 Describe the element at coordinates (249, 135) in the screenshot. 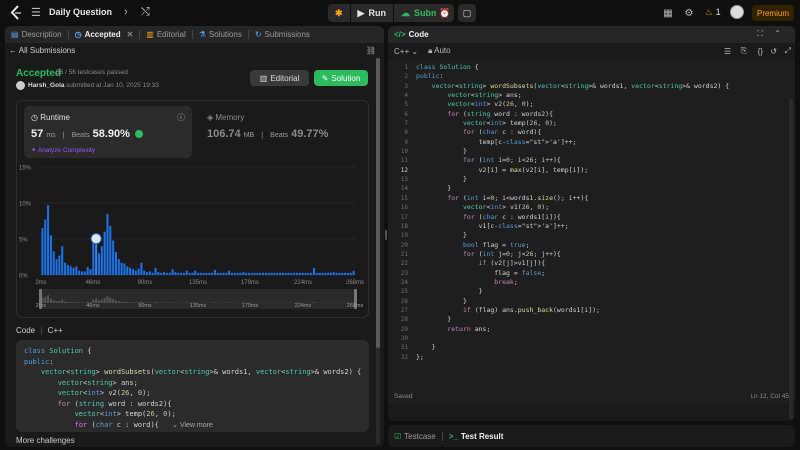

I see `memory-unit: MB` at that location.